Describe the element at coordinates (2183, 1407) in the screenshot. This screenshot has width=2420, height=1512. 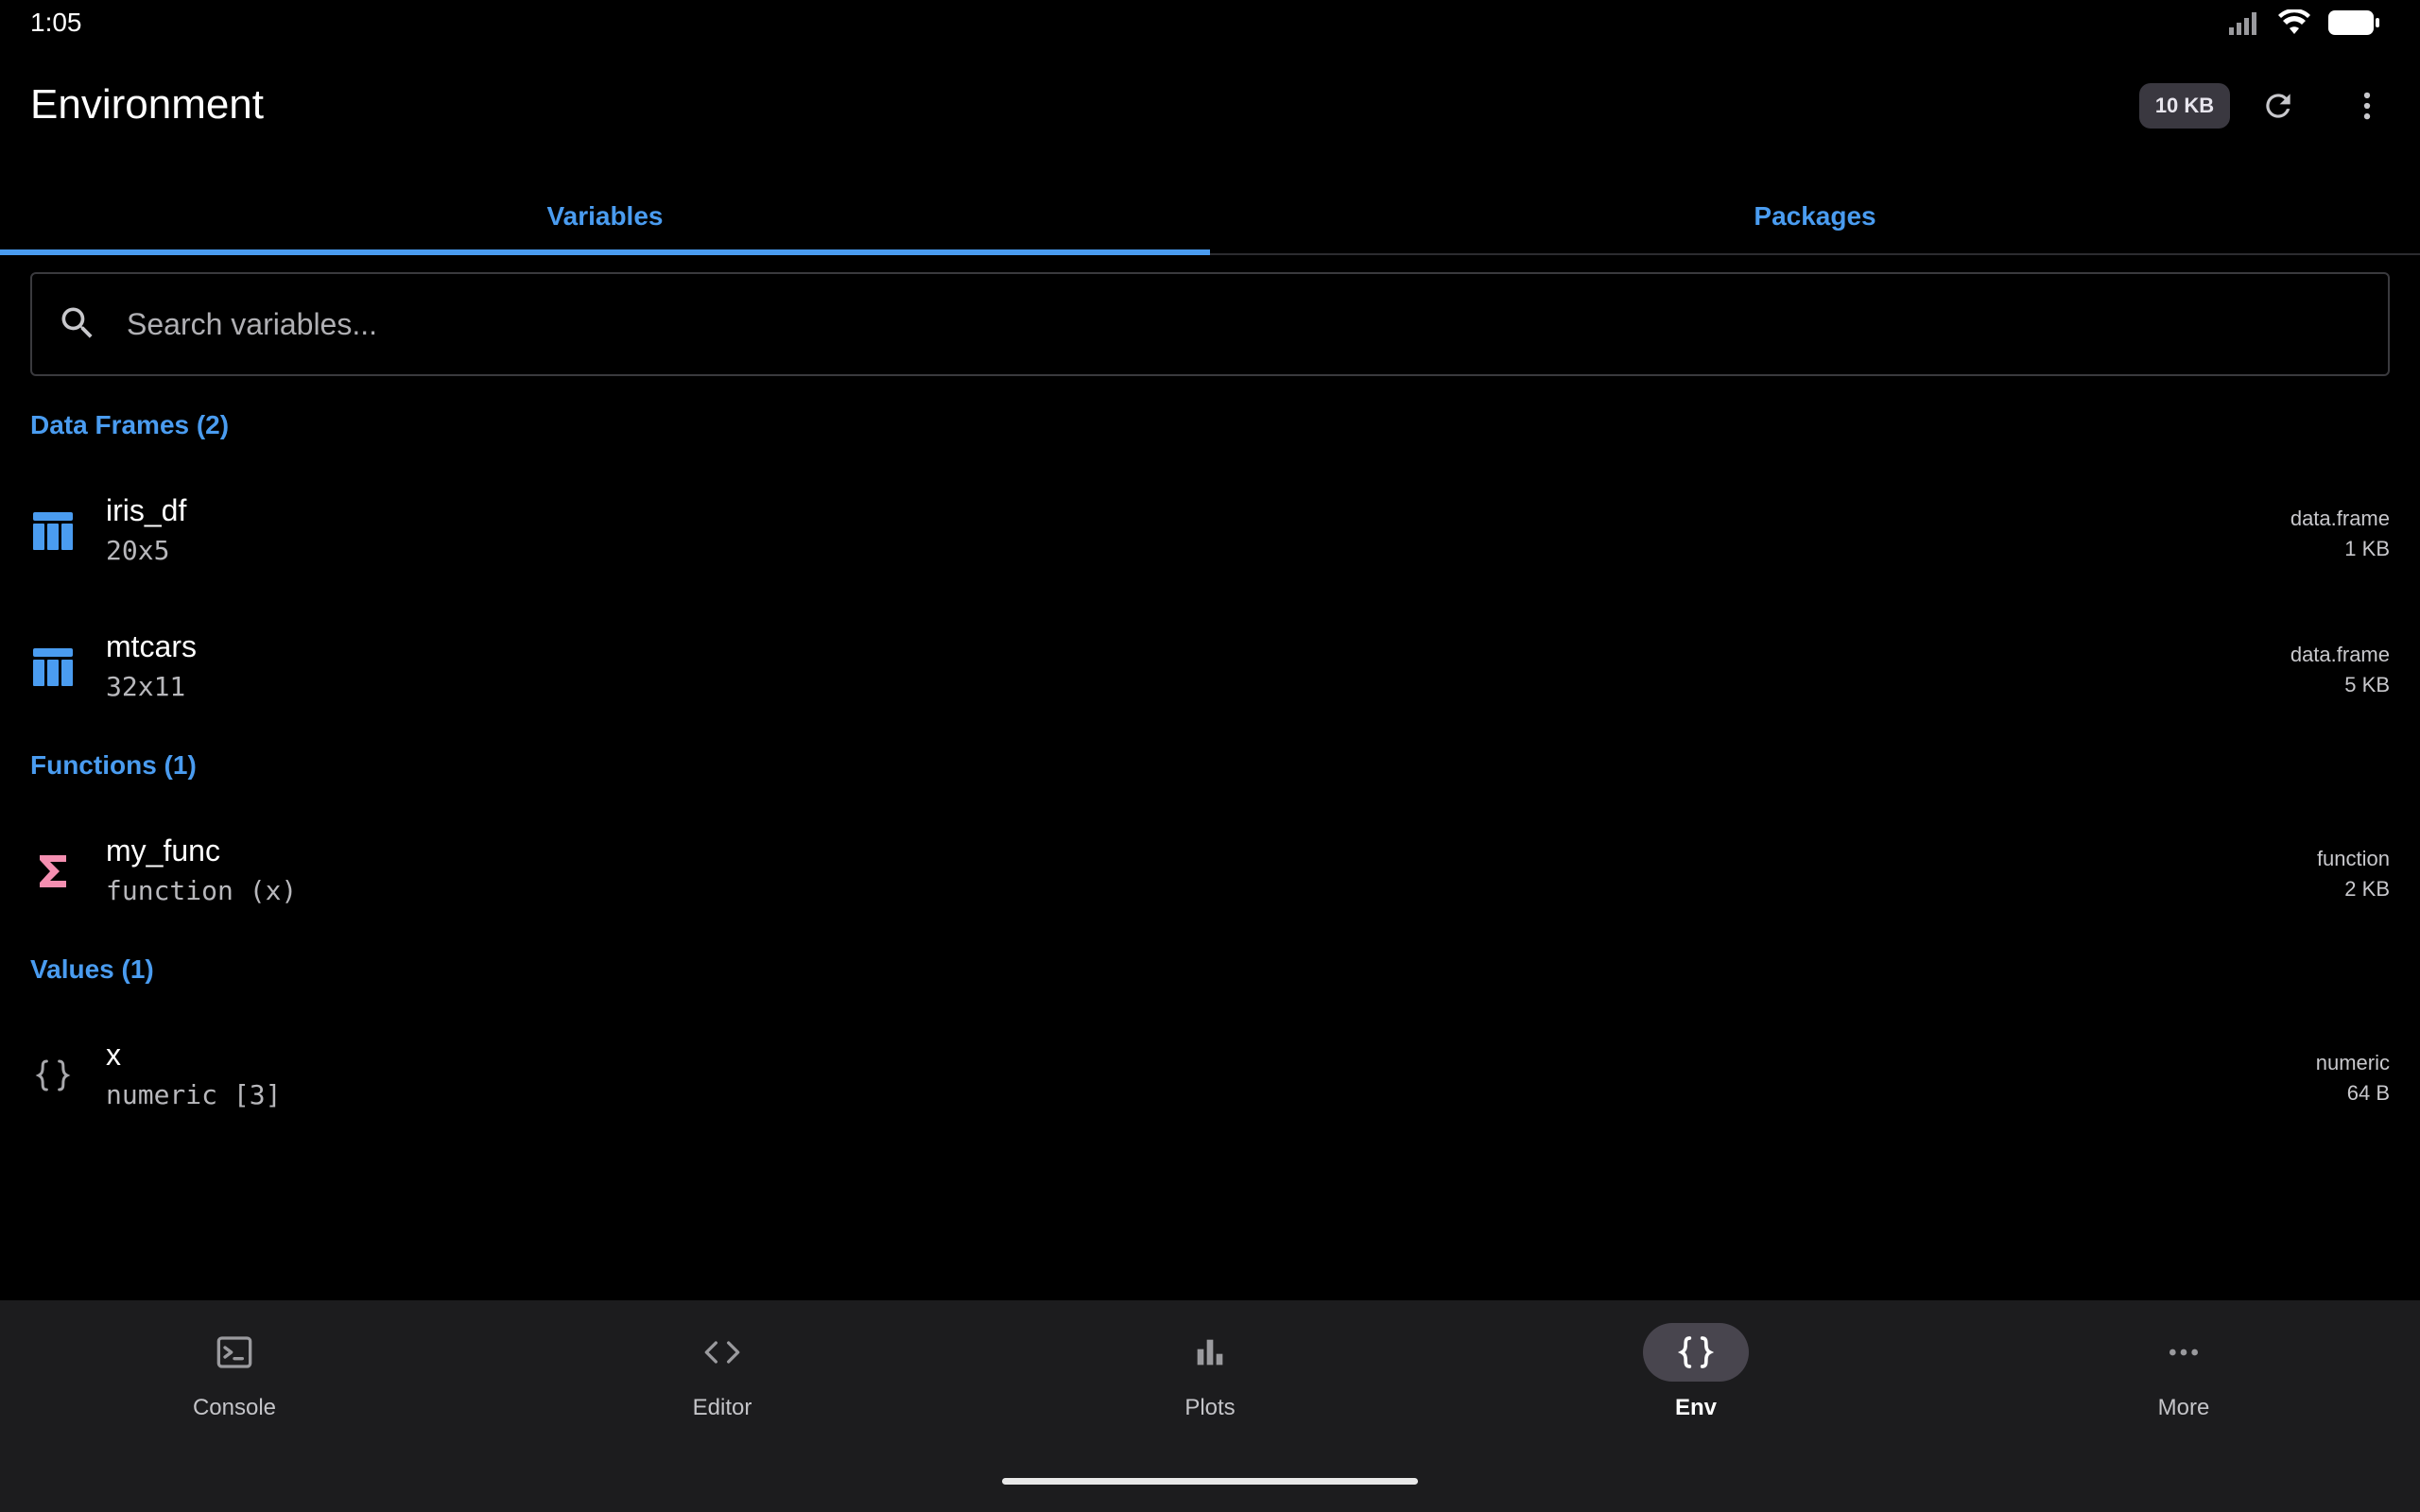
I see `nav-label: More` at that location.